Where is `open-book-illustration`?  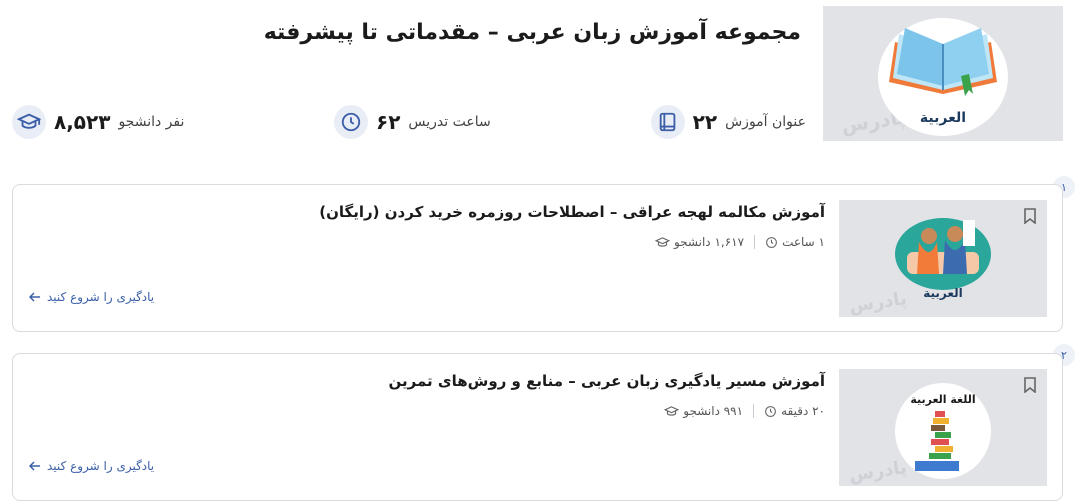 open-book-illustration is located at coordinates (943, 62).